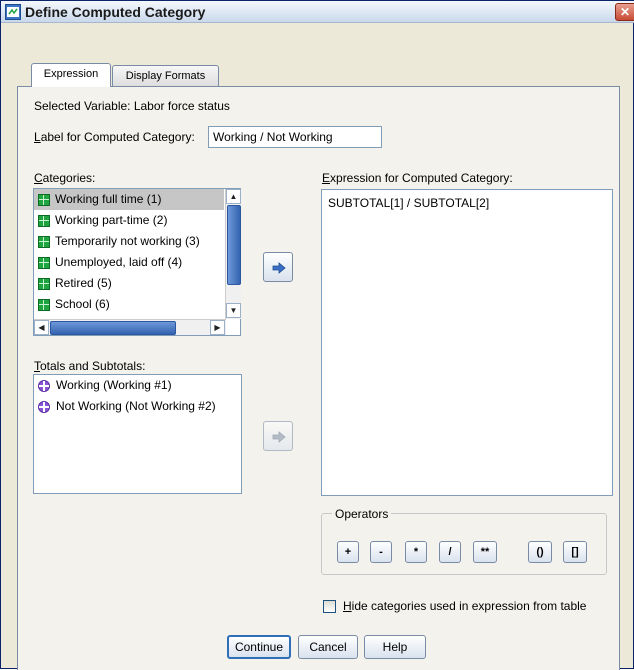 The image size is (634, 670). What do you see at coordinates (108, 199) in the screenshot?
I see `category-label: Working full time (1)` at bounding box center [108, 199].